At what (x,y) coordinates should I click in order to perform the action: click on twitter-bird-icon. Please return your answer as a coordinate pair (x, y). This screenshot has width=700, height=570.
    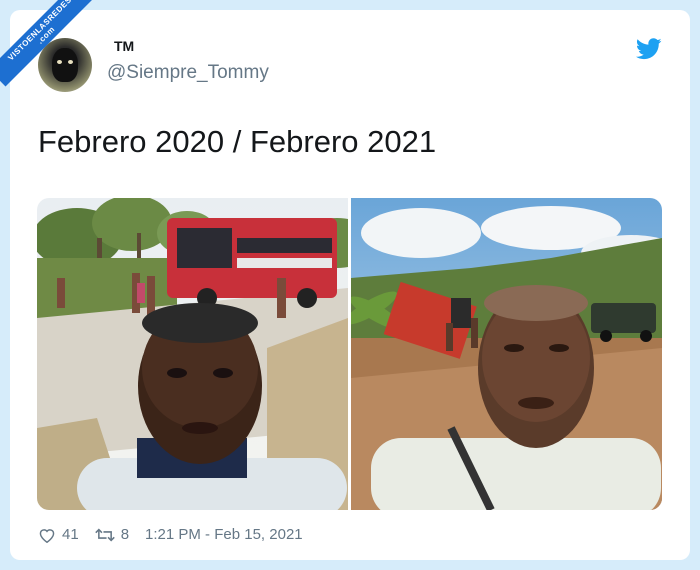
    Looking at the image, I should click on (649, 49).